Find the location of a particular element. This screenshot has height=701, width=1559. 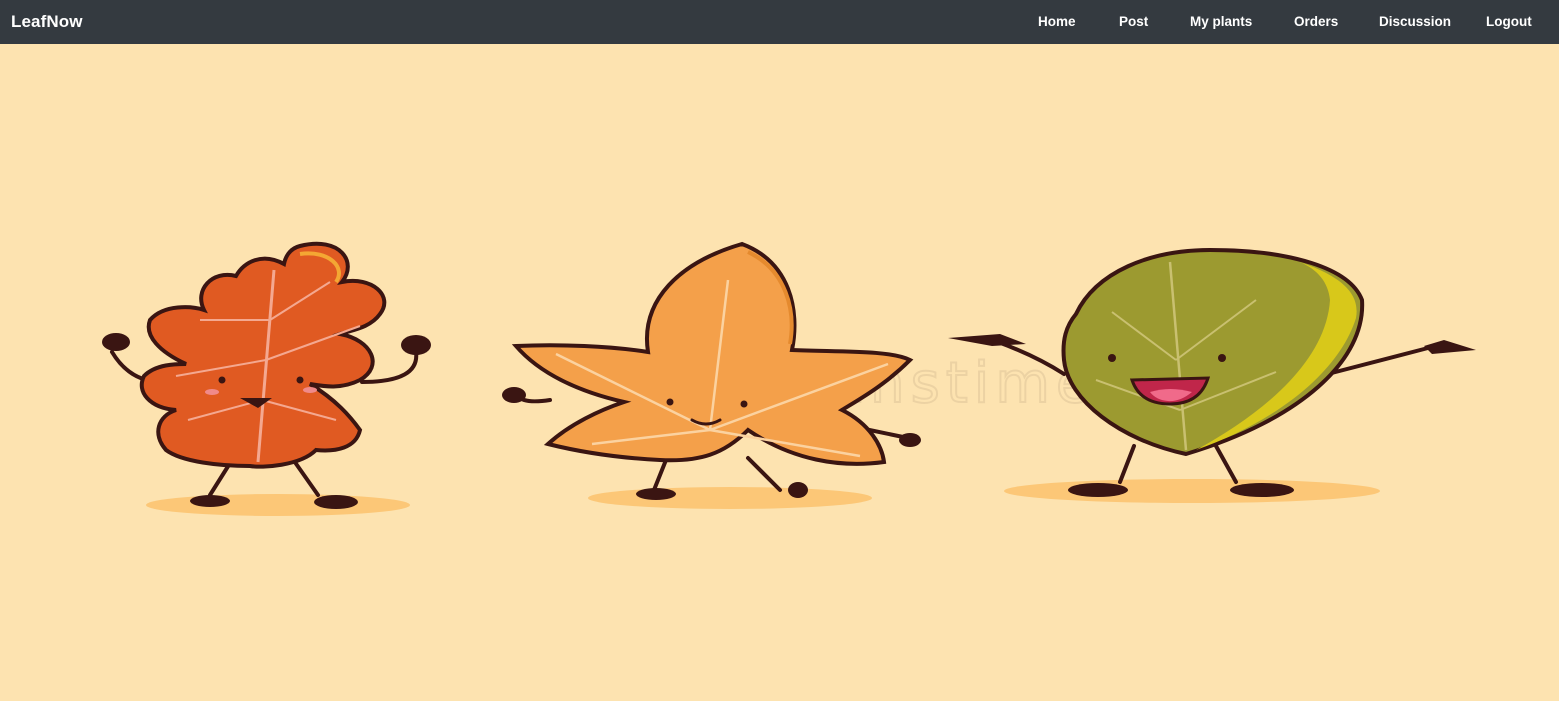

nav-my-plants-link: My plants is located at coordinates (1221, 21).